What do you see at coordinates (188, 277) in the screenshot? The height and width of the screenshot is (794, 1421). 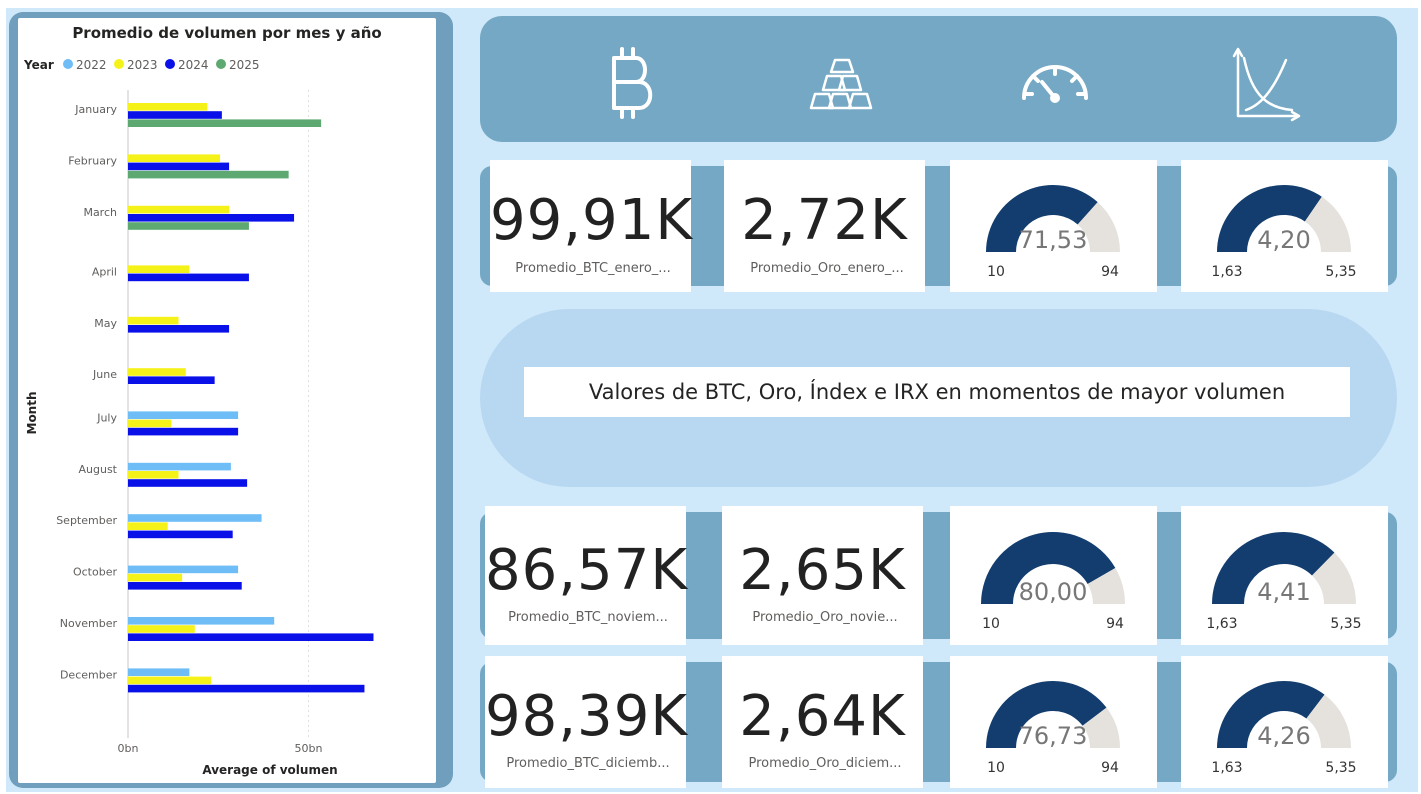 I see `bar-2024-april` at bounding box center [188, 277].